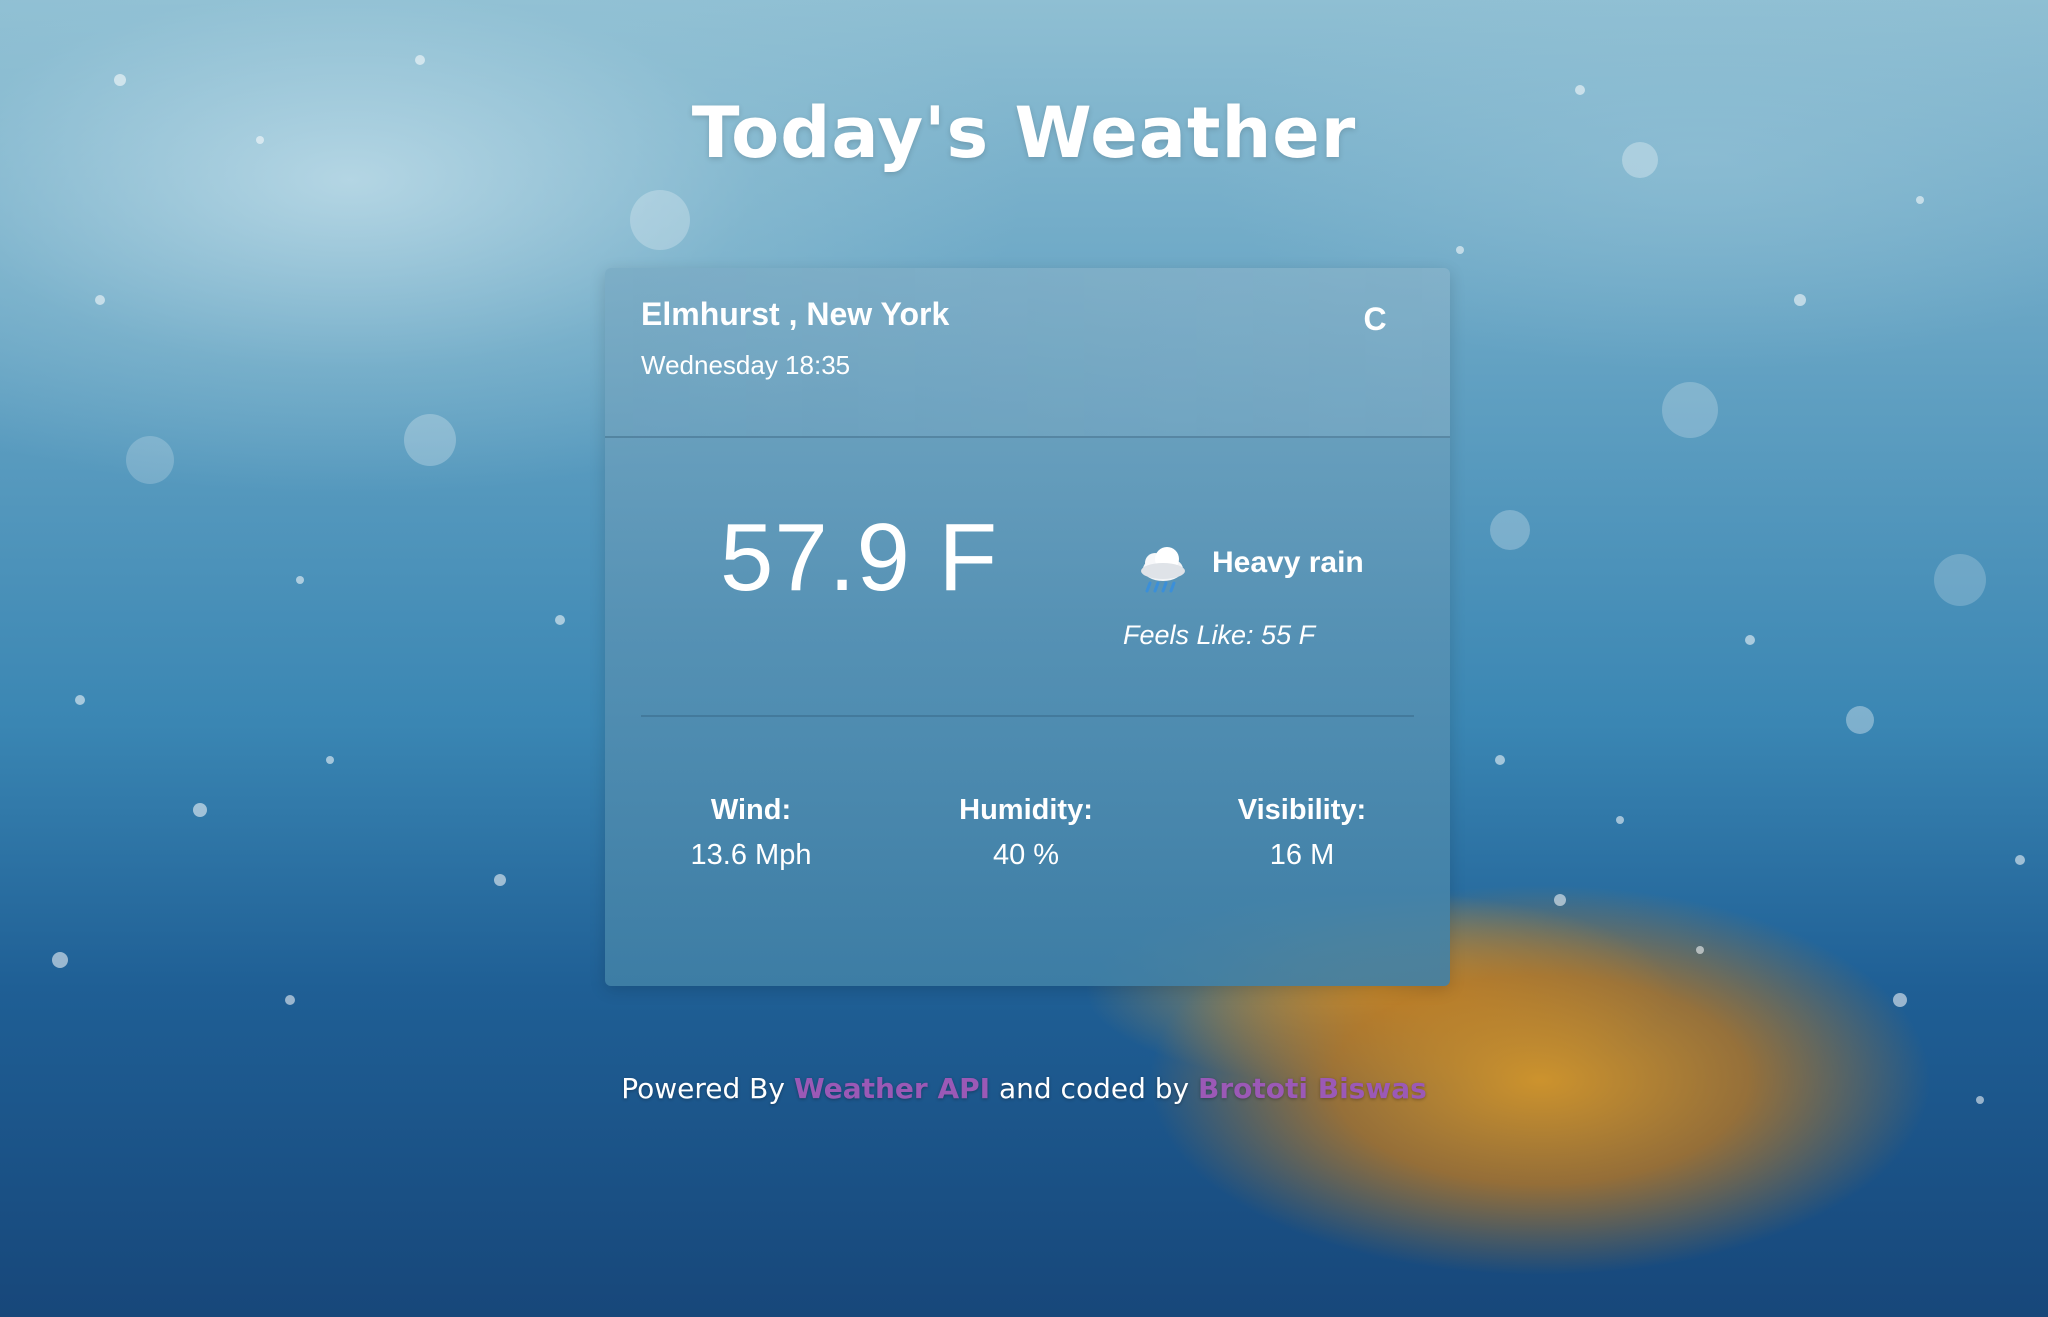 The height and width of the screenshot is (1317, 2048). I want to click on location-name: Elmhurst , New York, so click(795, 314).